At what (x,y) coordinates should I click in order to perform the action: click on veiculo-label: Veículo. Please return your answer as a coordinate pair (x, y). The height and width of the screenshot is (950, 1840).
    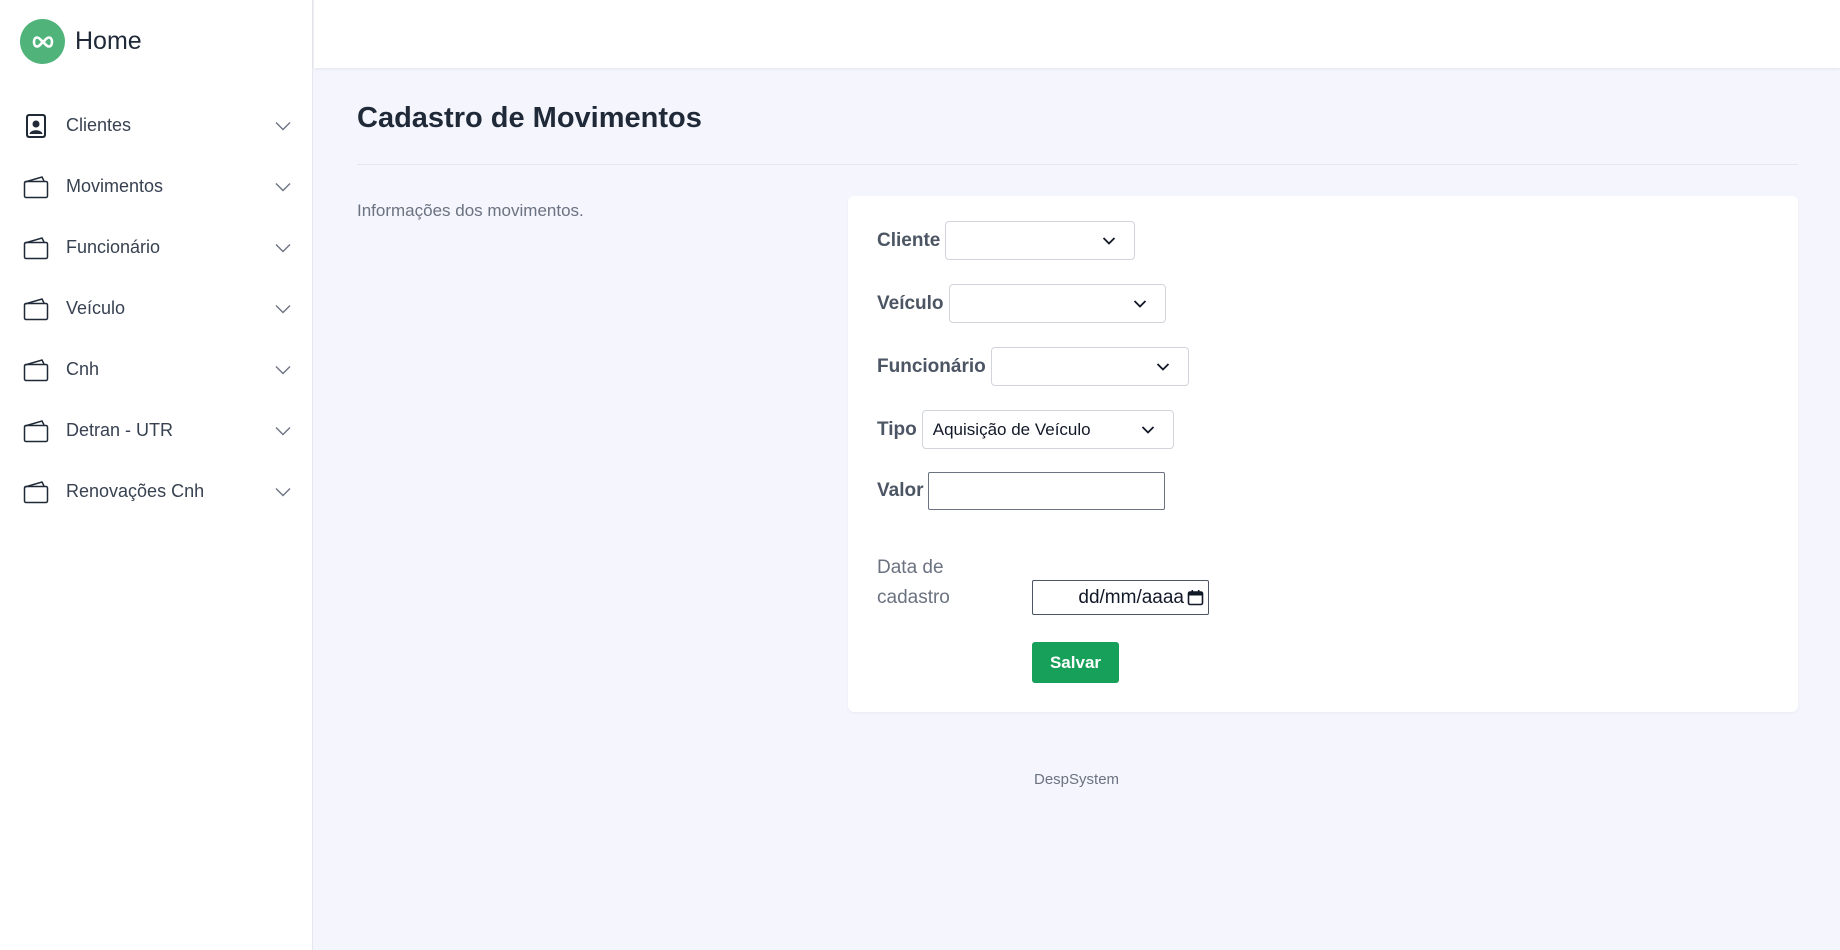
    Looking at the image, I should click on (910, 303).